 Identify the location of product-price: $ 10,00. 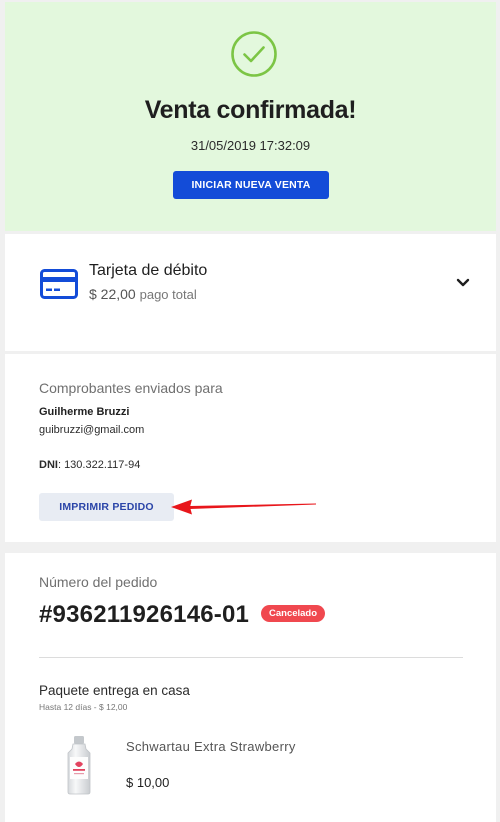
(148, 782).